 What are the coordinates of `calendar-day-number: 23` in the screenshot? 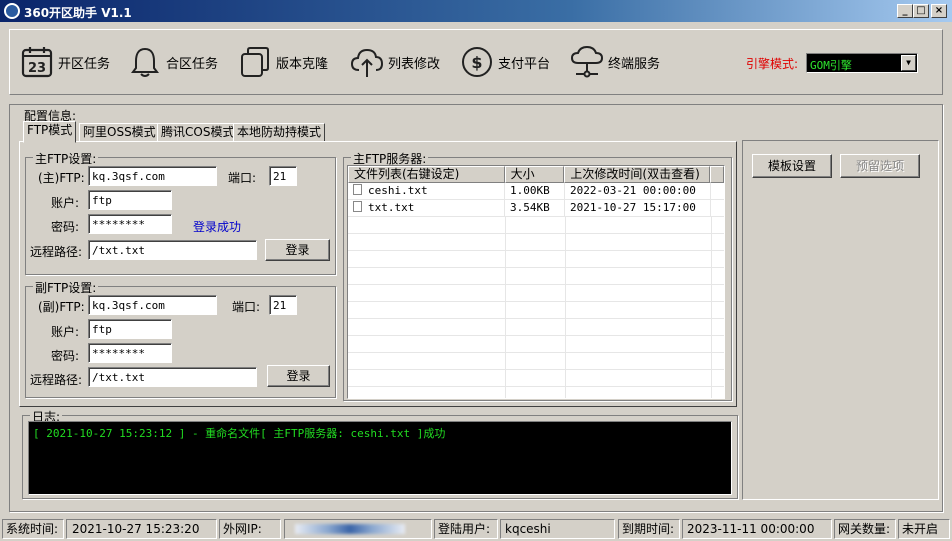 It's located at (37, 68).